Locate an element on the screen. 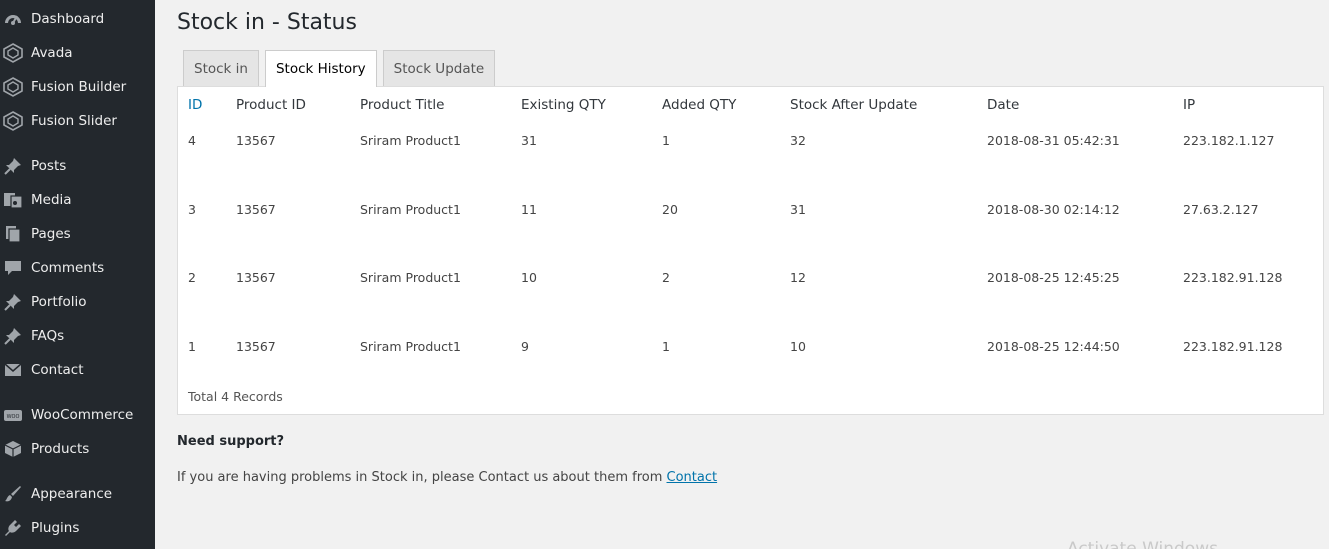 Image resolution: width=1329 pixels, height=549 pixels. woocommerce-icon: WOO is located at coordinates (13, 415).